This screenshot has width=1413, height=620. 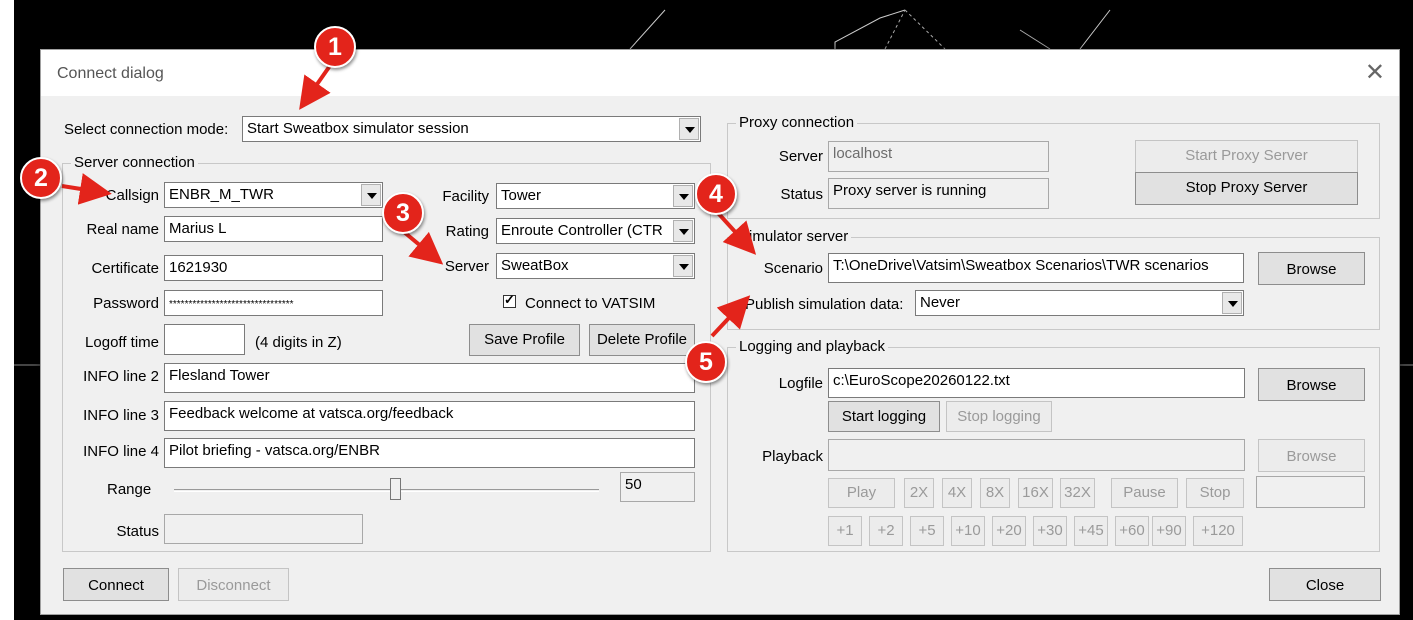 I want to click on annotation-badge-1: 1, so click(x=335, y=47).